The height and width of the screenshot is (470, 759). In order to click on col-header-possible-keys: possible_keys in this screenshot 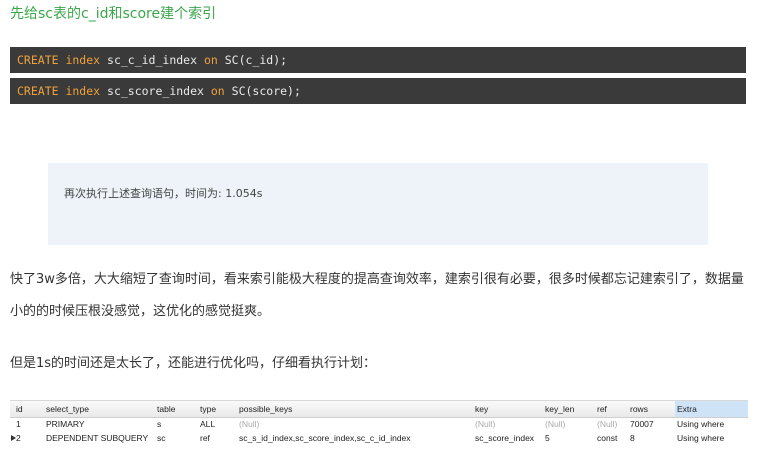, I will do `click(265, 409)`.